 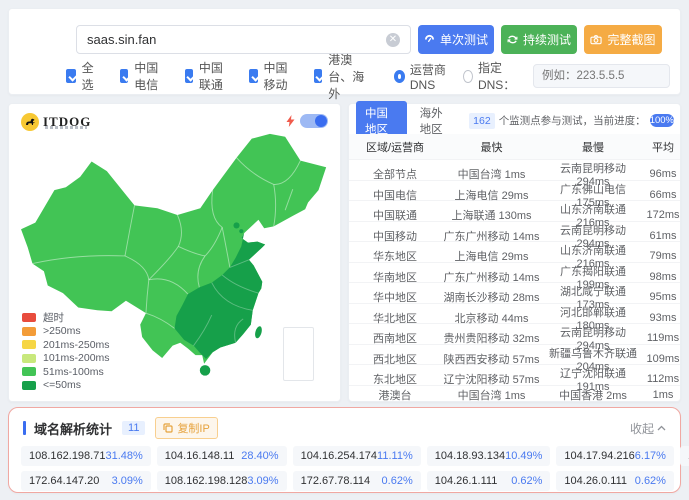 I want to click on ip-address: 108.162.198.71, so click(x=67, y=456).